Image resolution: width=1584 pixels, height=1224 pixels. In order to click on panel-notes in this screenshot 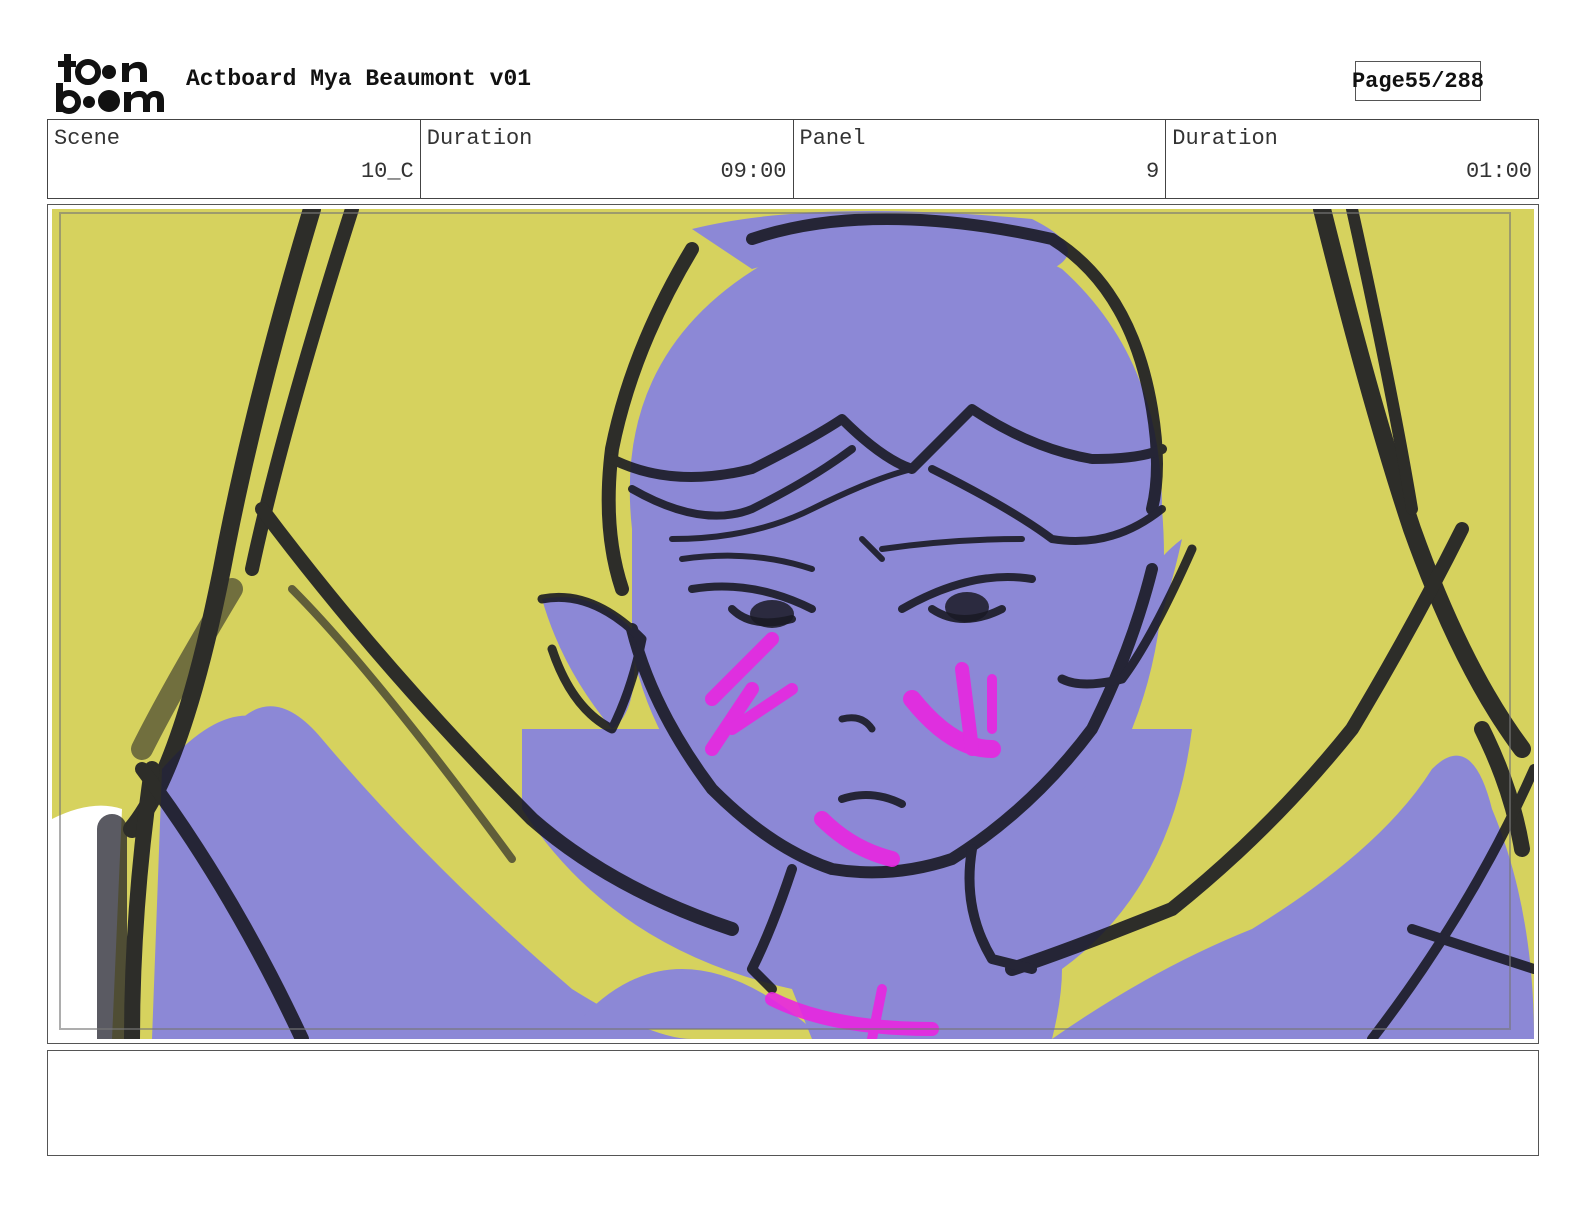, I will do `click(793, 1103)`.